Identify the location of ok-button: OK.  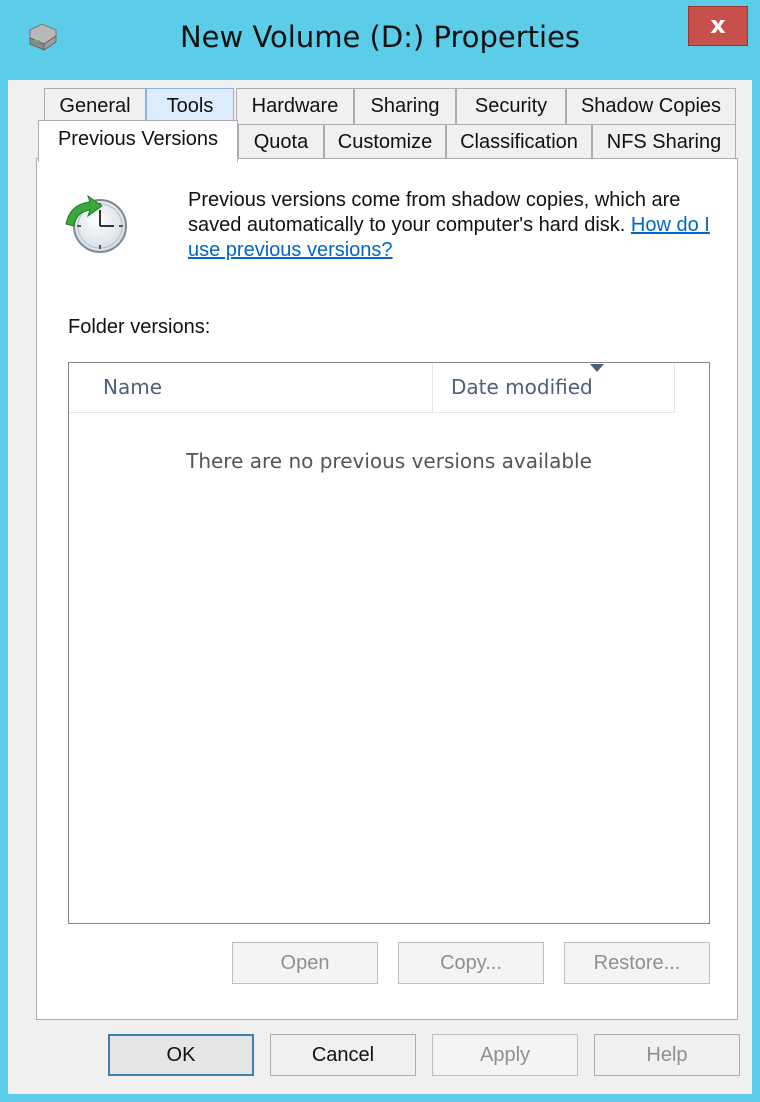
(181, 1055).